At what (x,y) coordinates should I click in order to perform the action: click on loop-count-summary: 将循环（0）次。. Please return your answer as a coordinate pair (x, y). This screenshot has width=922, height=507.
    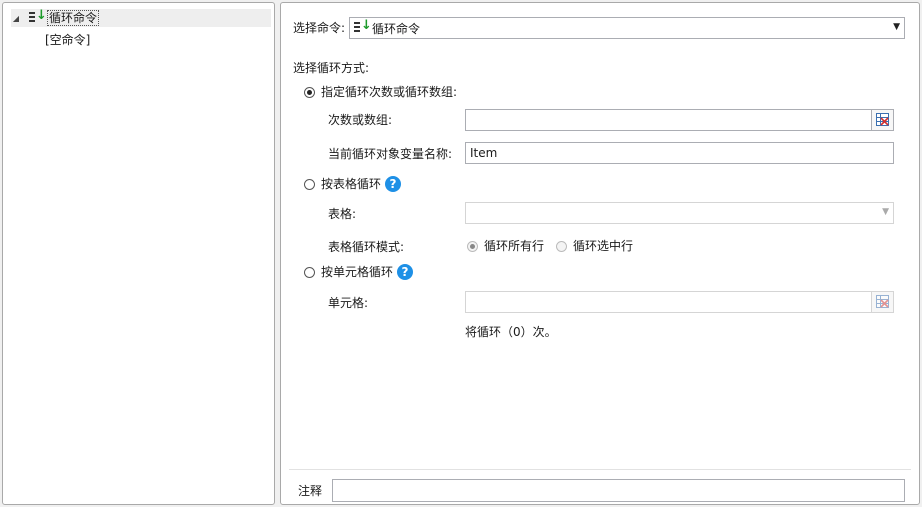
    Looking at the image, I should click on (511, 332).